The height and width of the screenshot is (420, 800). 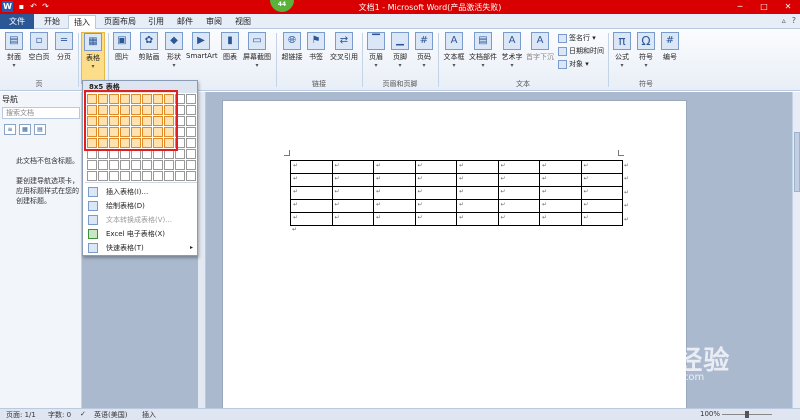 What do you see at coordinates (25, 129) in the screenshot?
I see `browse-pages-icon: ▦` at bounding box center [25, 129].